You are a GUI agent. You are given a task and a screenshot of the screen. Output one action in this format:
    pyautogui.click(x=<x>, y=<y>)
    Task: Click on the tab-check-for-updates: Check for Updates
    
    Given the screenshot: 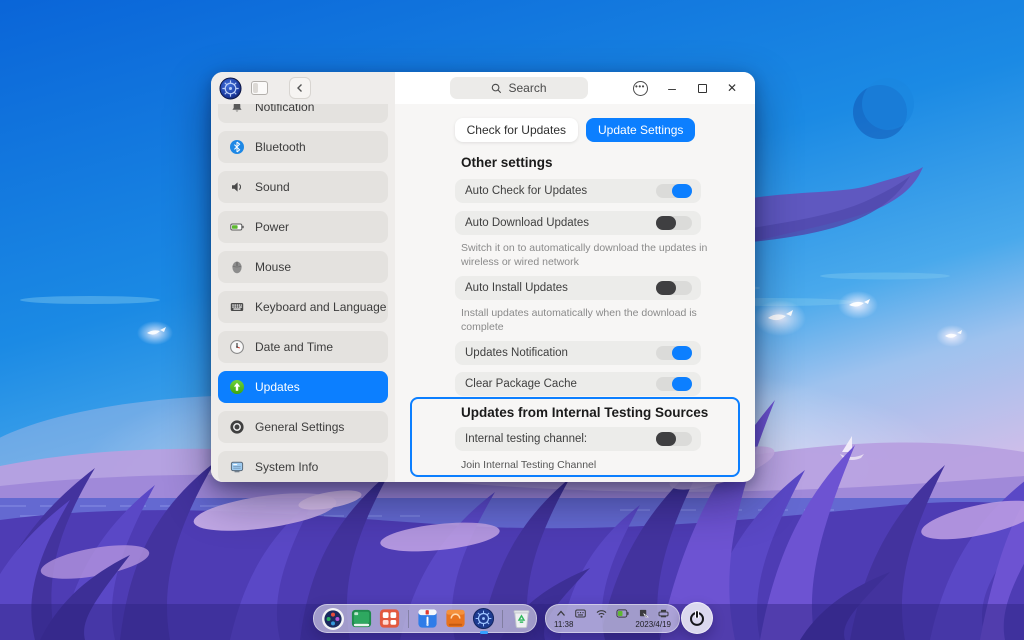 What is the action you would take?
    pyautogui.click(x=516, y=130)
    